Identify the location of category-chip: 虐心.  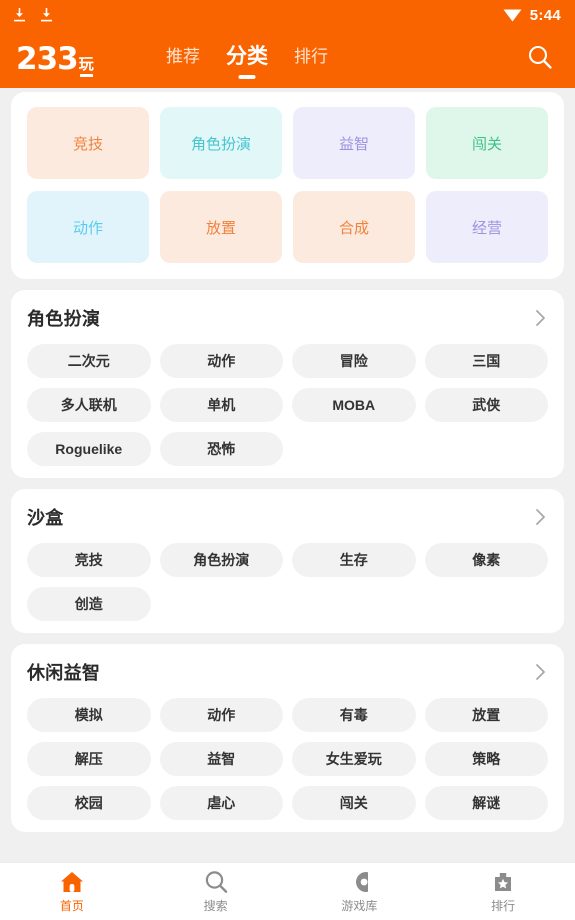
(221, 803).